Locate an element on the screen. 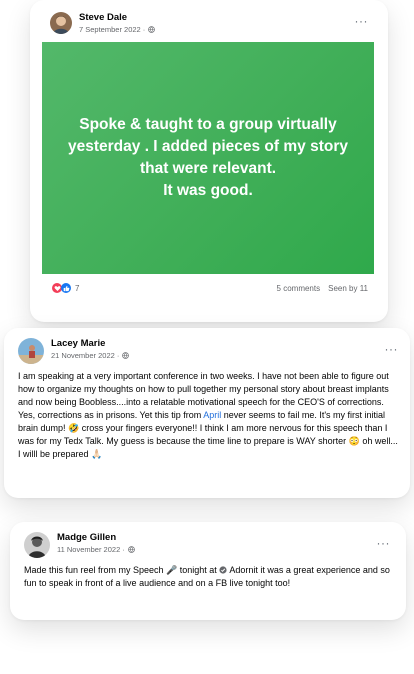 Image resolution: width=414 pixels, height=674 pixels. post-meta: 7 September 2022 · is located at coordinates (117, 29).